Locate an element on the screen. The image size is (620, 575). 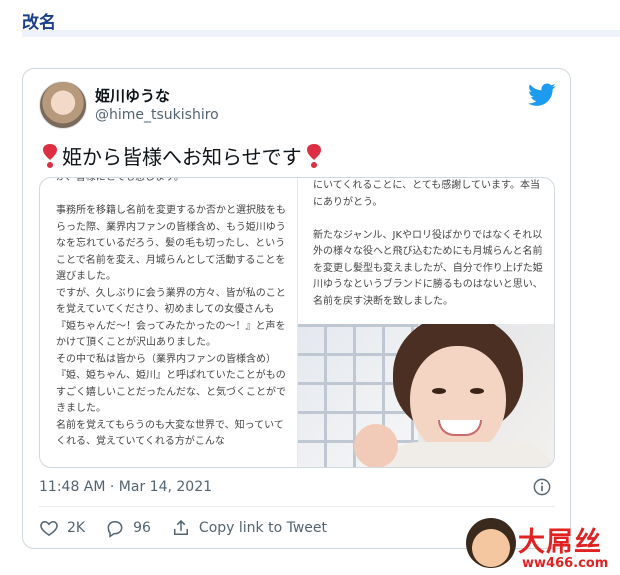
watermark-url: ww466.com is located at coordinates (565, 563).